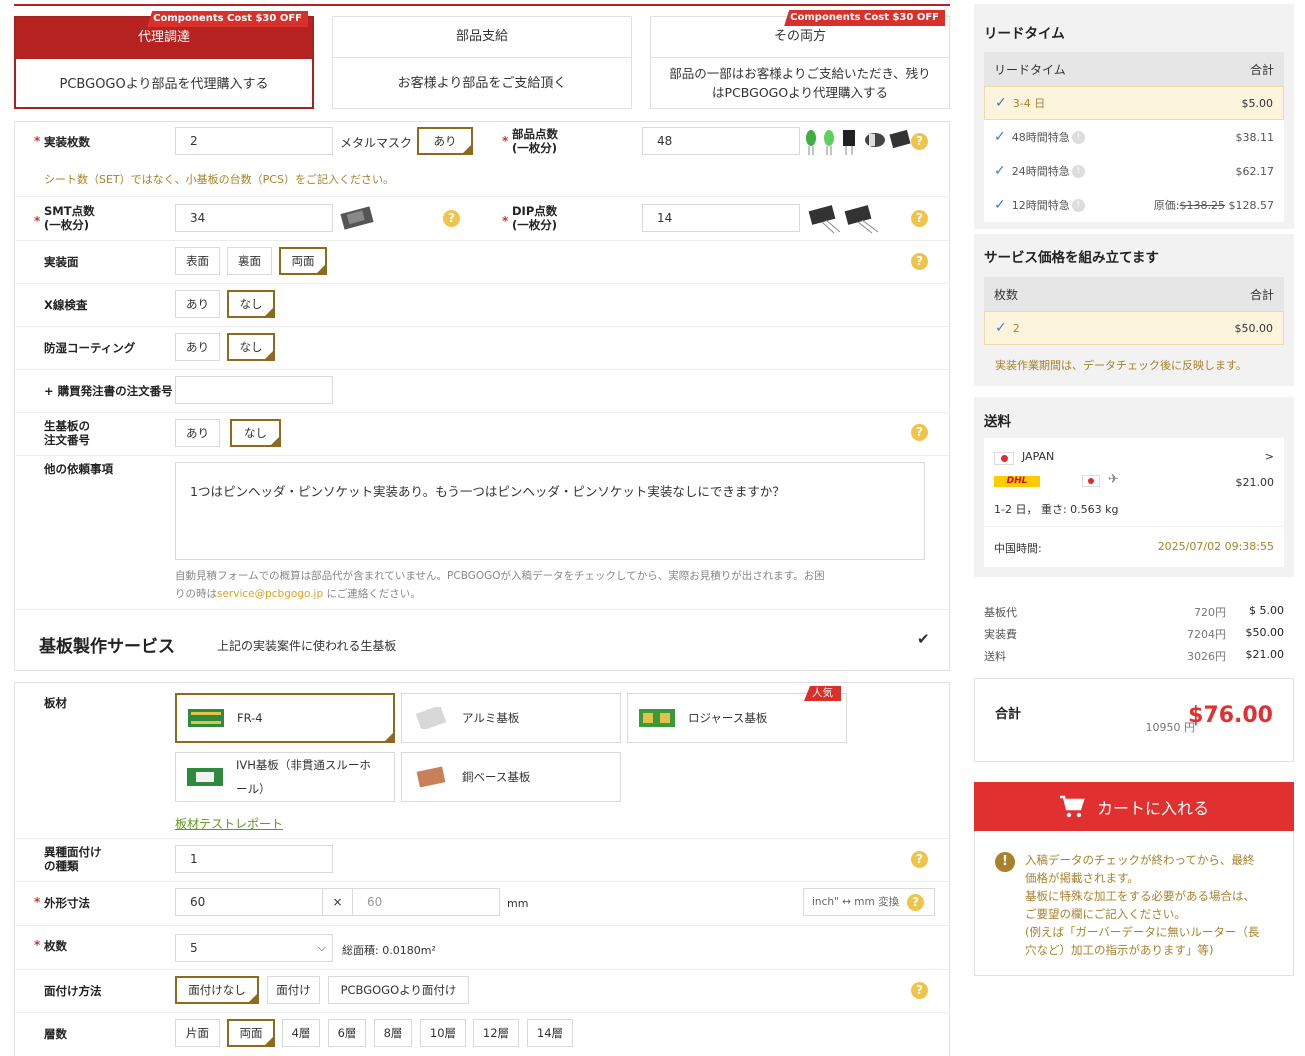  I want to click on service-row: ✓ 2 $50.00, so click(1134, 328).